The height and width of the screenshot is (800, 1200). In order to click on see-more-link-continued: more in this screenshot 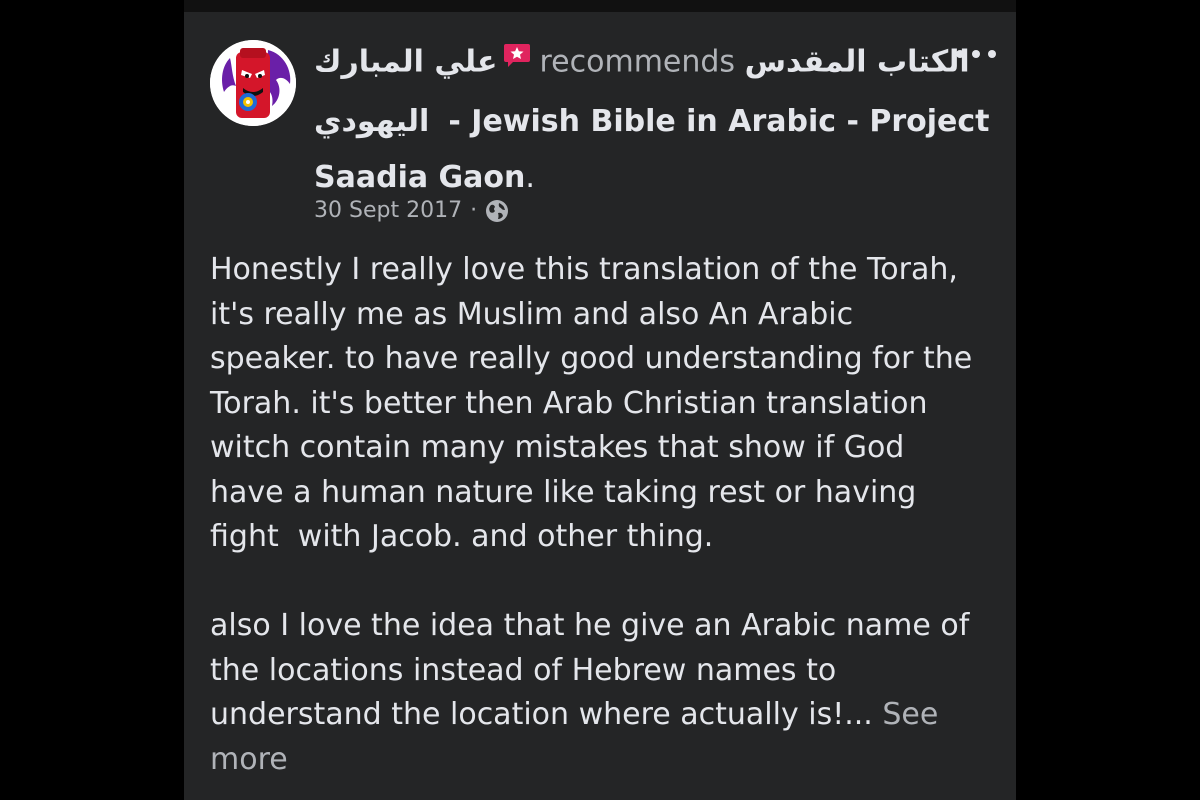, I will do `click(249, 759)`.